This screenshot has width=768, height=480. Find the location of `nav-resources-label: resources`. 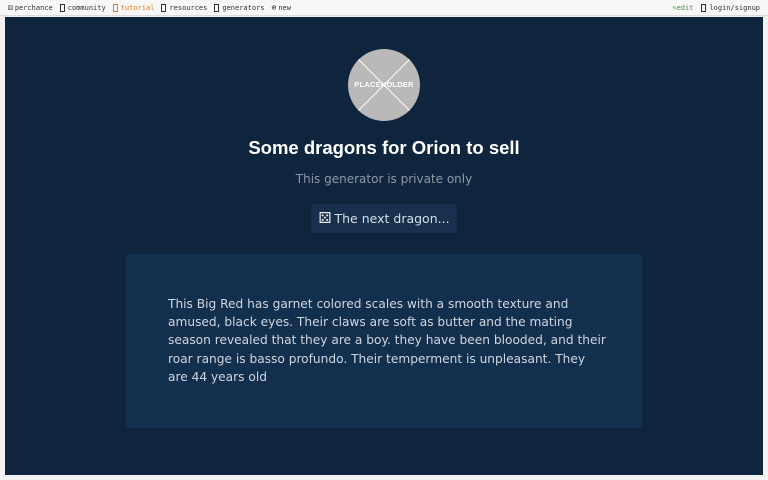

nav-resources-label: resources is located at coordinates (188, 7).